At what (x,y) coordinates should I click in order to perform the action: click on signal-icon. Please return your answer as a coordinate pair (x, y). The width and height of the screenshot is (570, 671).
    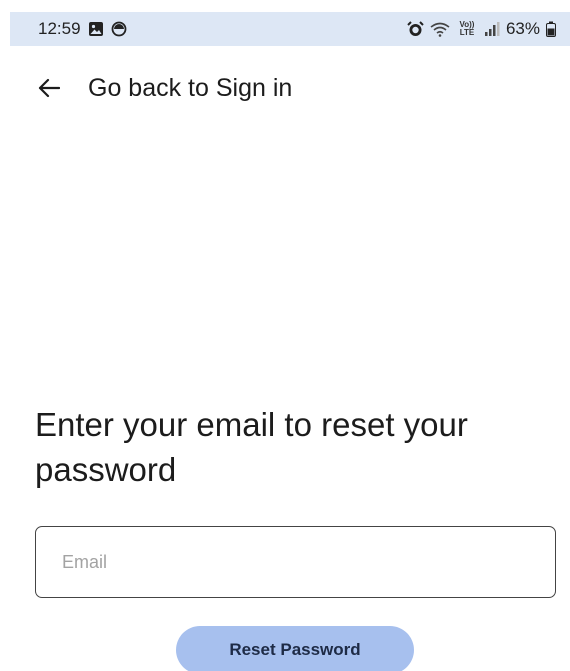
    Looking at the image, I should click on (492, 29).